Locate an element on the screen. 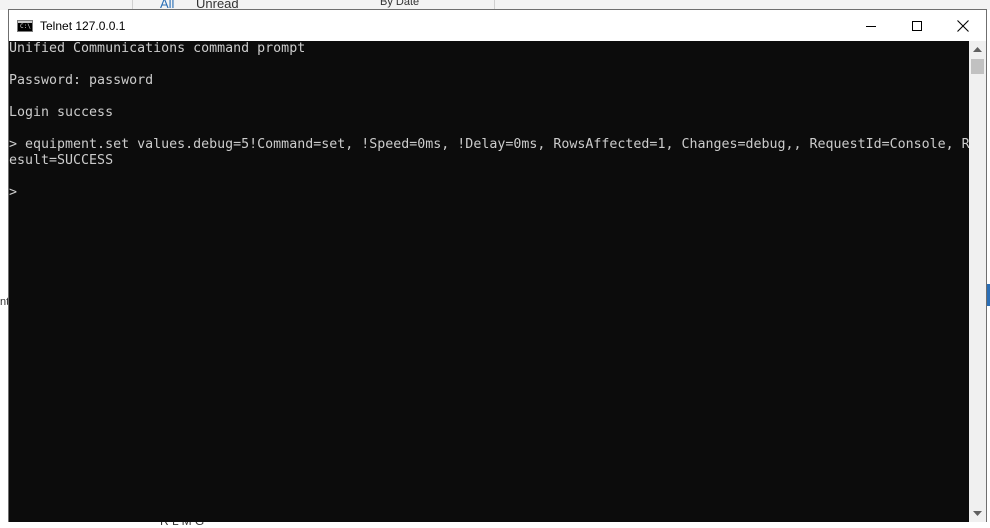 The image size is (990, 528). background-sort-label: By Date is located at coordinates (400, 4).